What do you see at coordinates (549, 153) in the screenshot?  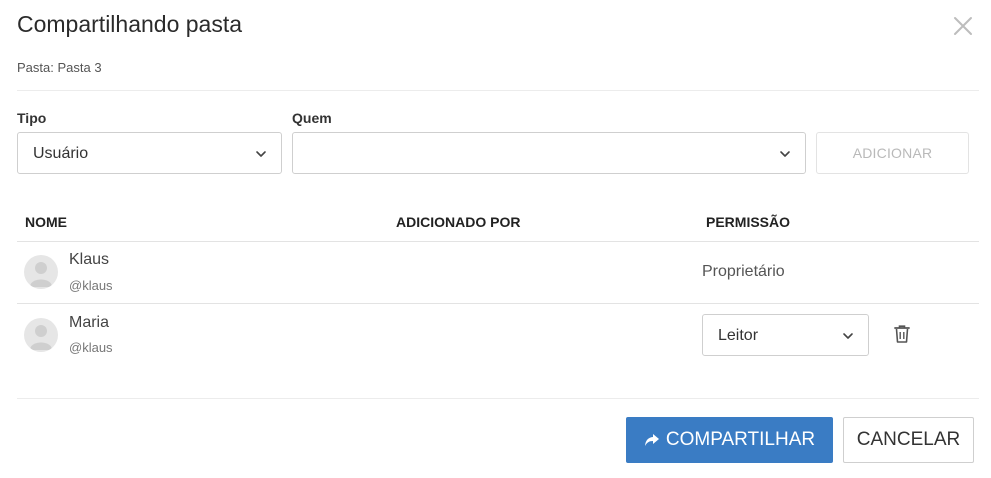 I see `quem-select` at bounding box center [549, 153].